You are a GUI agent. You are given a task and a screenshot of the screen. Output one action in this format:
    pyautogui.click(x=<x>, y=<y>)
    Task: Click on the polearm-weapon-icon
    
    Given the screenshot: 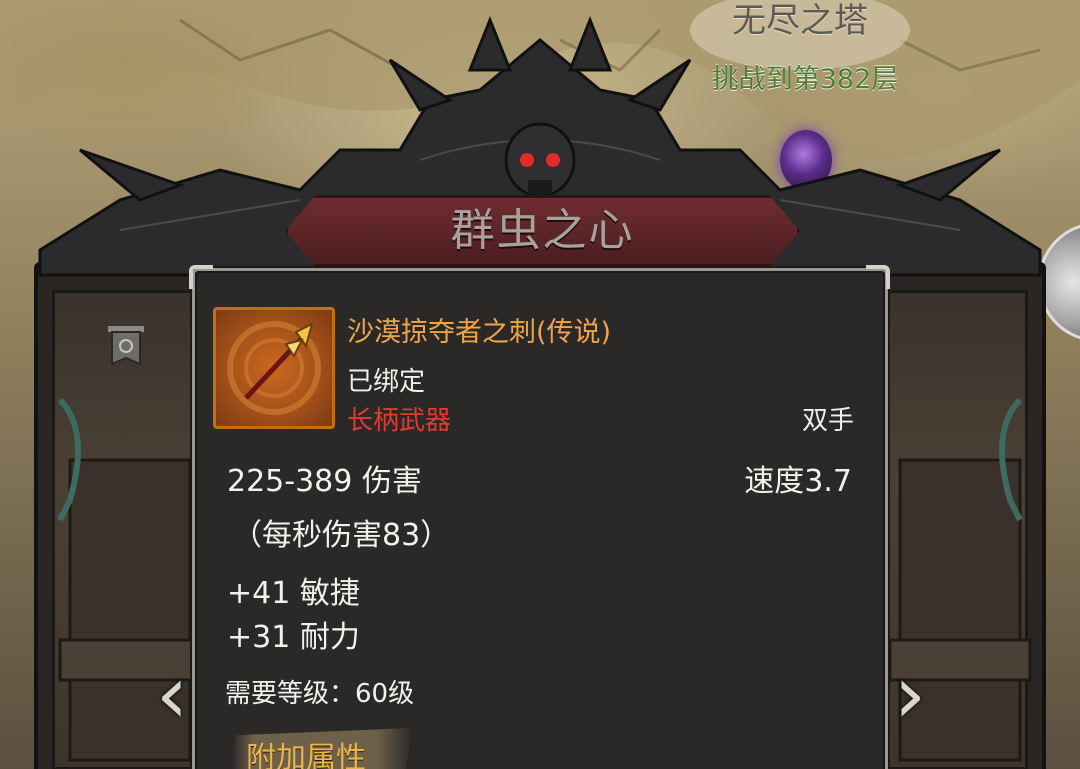 What is the action you would take?
    pyautogui.click(x=274, y=368)
    